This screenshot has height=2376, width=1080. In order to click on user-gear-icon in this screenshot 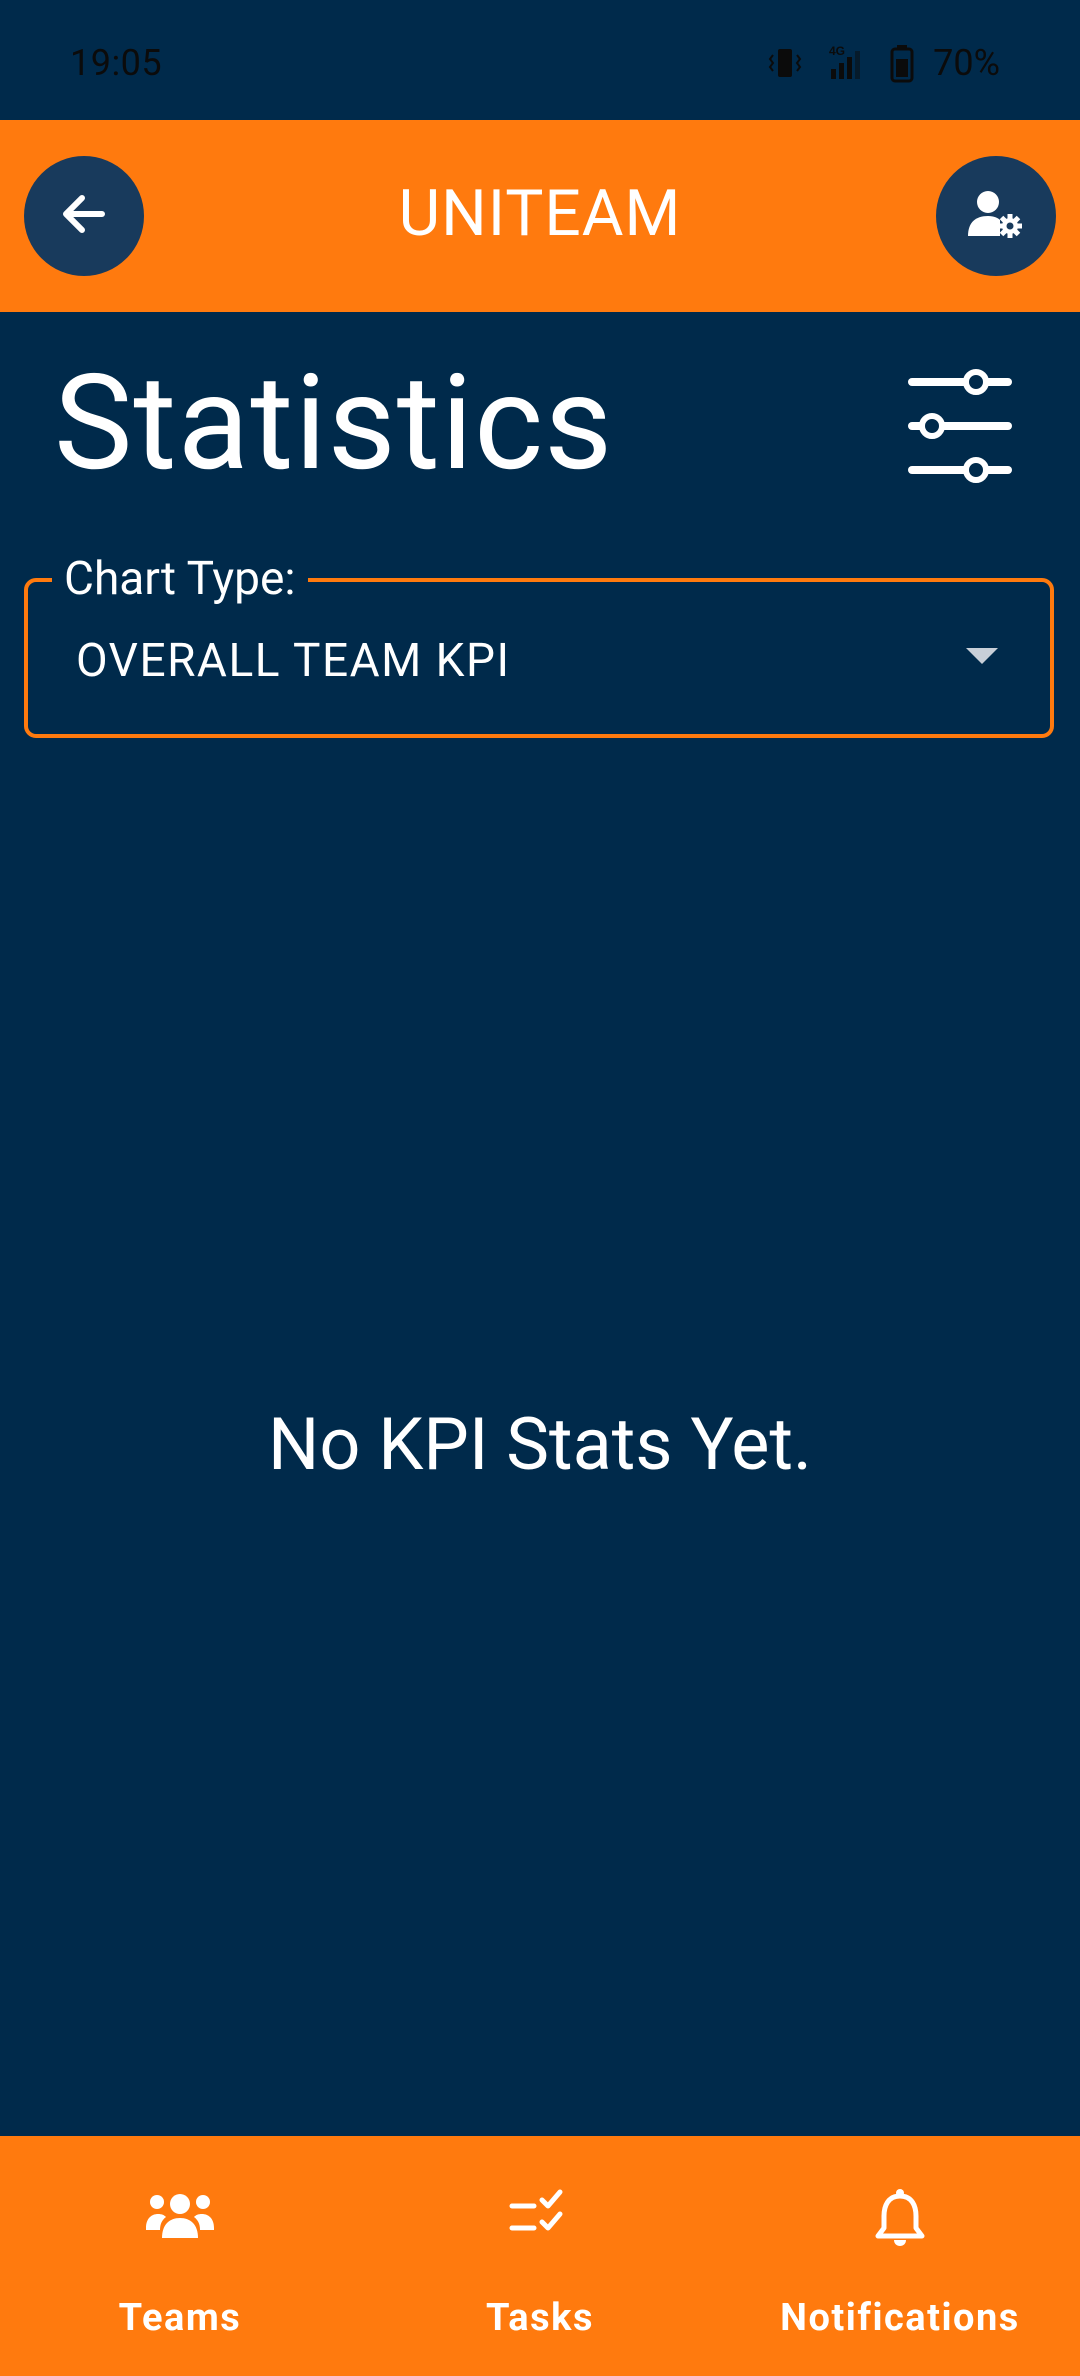, I will do `click(996, 216)`.